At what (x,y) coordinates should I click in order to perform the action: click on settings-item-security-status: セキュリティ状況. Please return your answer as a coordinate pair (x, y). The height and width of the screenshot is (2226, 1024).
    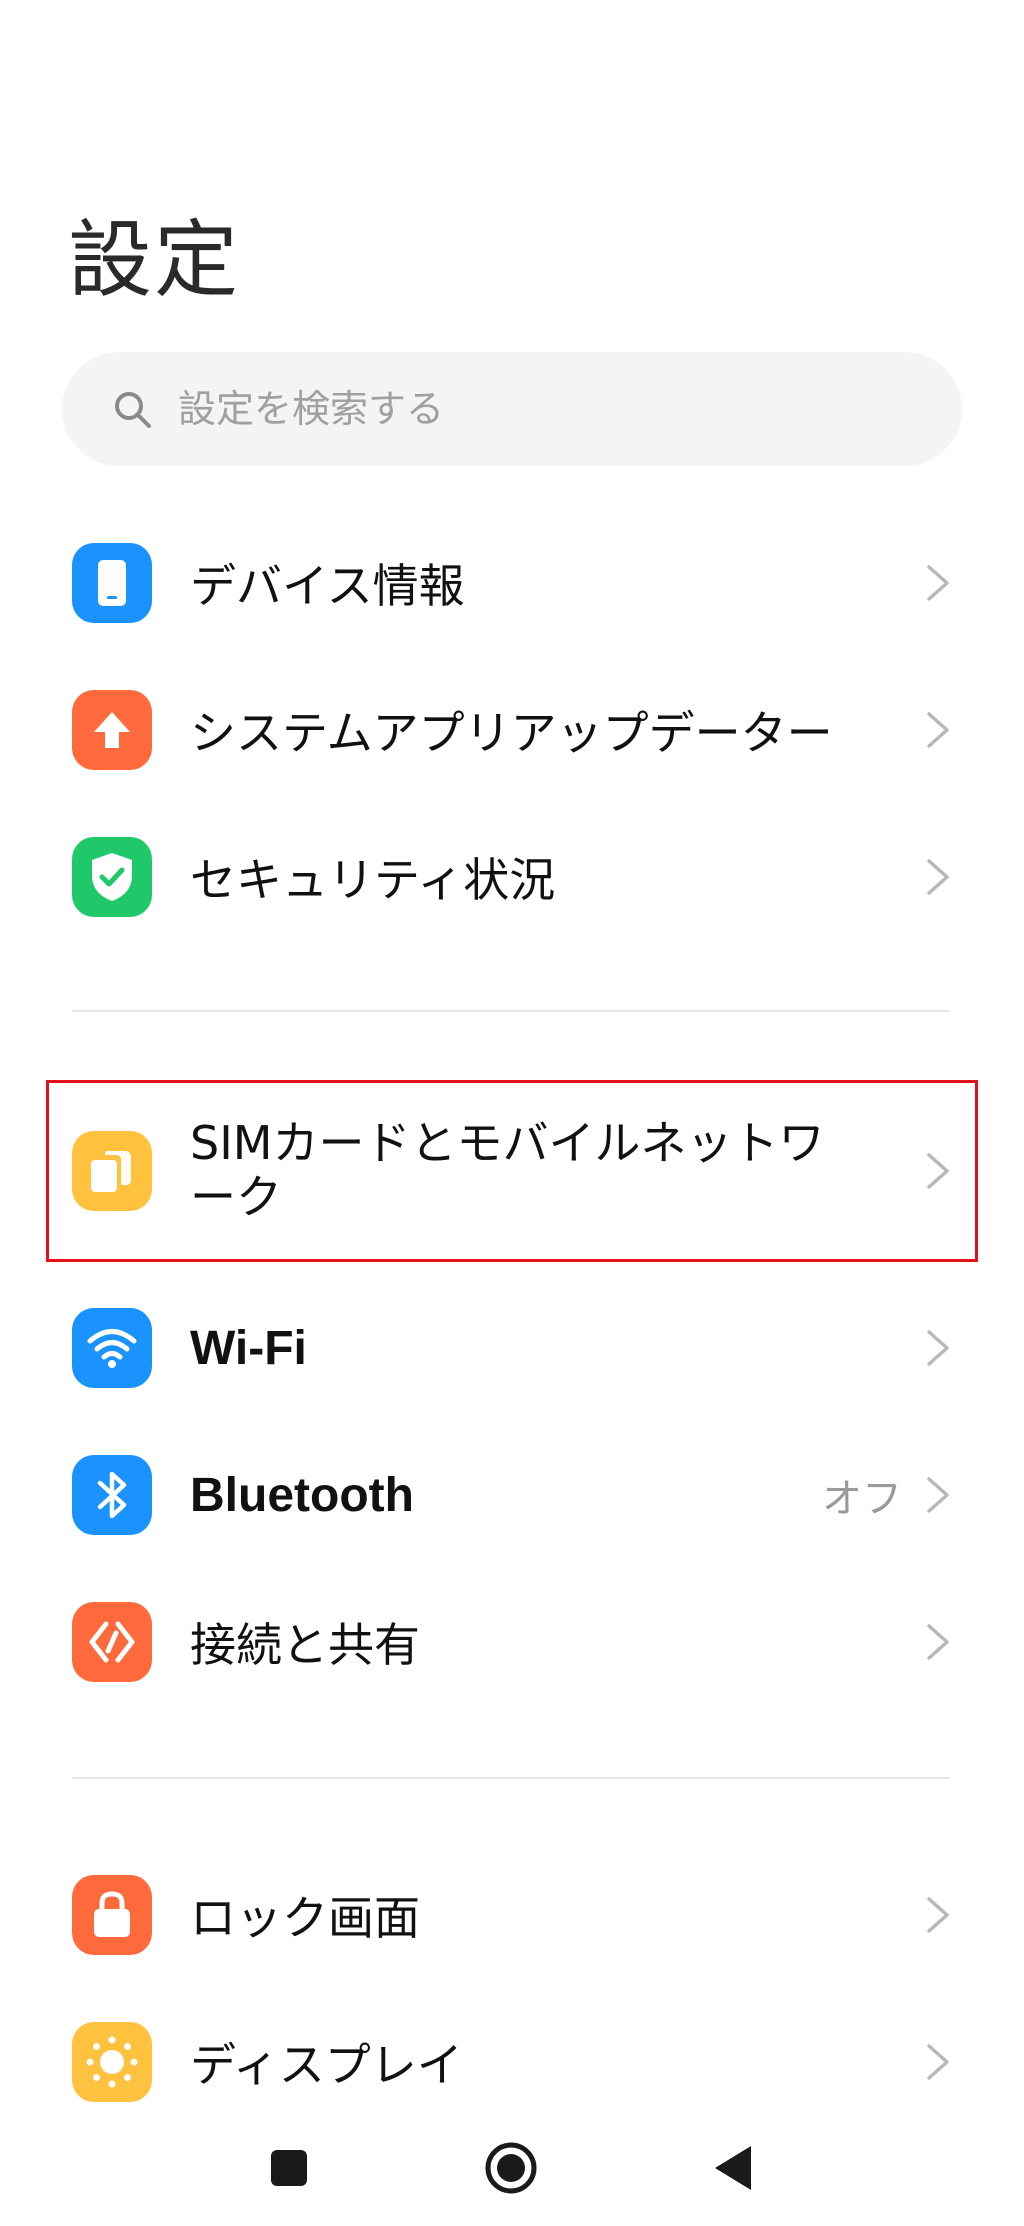
    Looking at the image, I should click on (512, 877).